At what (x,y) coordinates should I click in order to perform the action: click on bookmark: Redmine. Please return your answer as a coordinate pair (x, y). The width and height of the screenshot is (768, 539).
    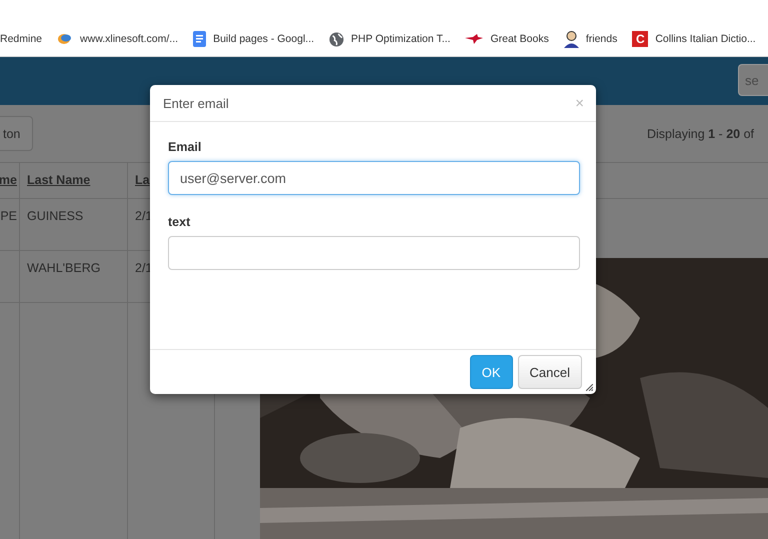
    Looking at the image, I should click on (21, 39).